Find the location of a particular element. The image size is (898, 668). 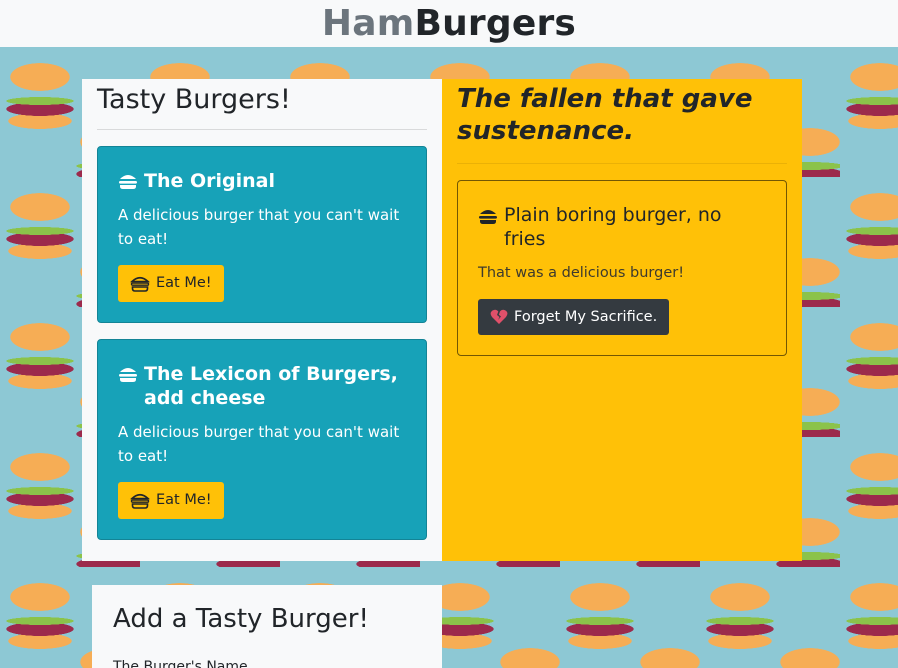

forget-sacrifice-label: Forget My Sacrifice. is located at coordinates (586, 316).